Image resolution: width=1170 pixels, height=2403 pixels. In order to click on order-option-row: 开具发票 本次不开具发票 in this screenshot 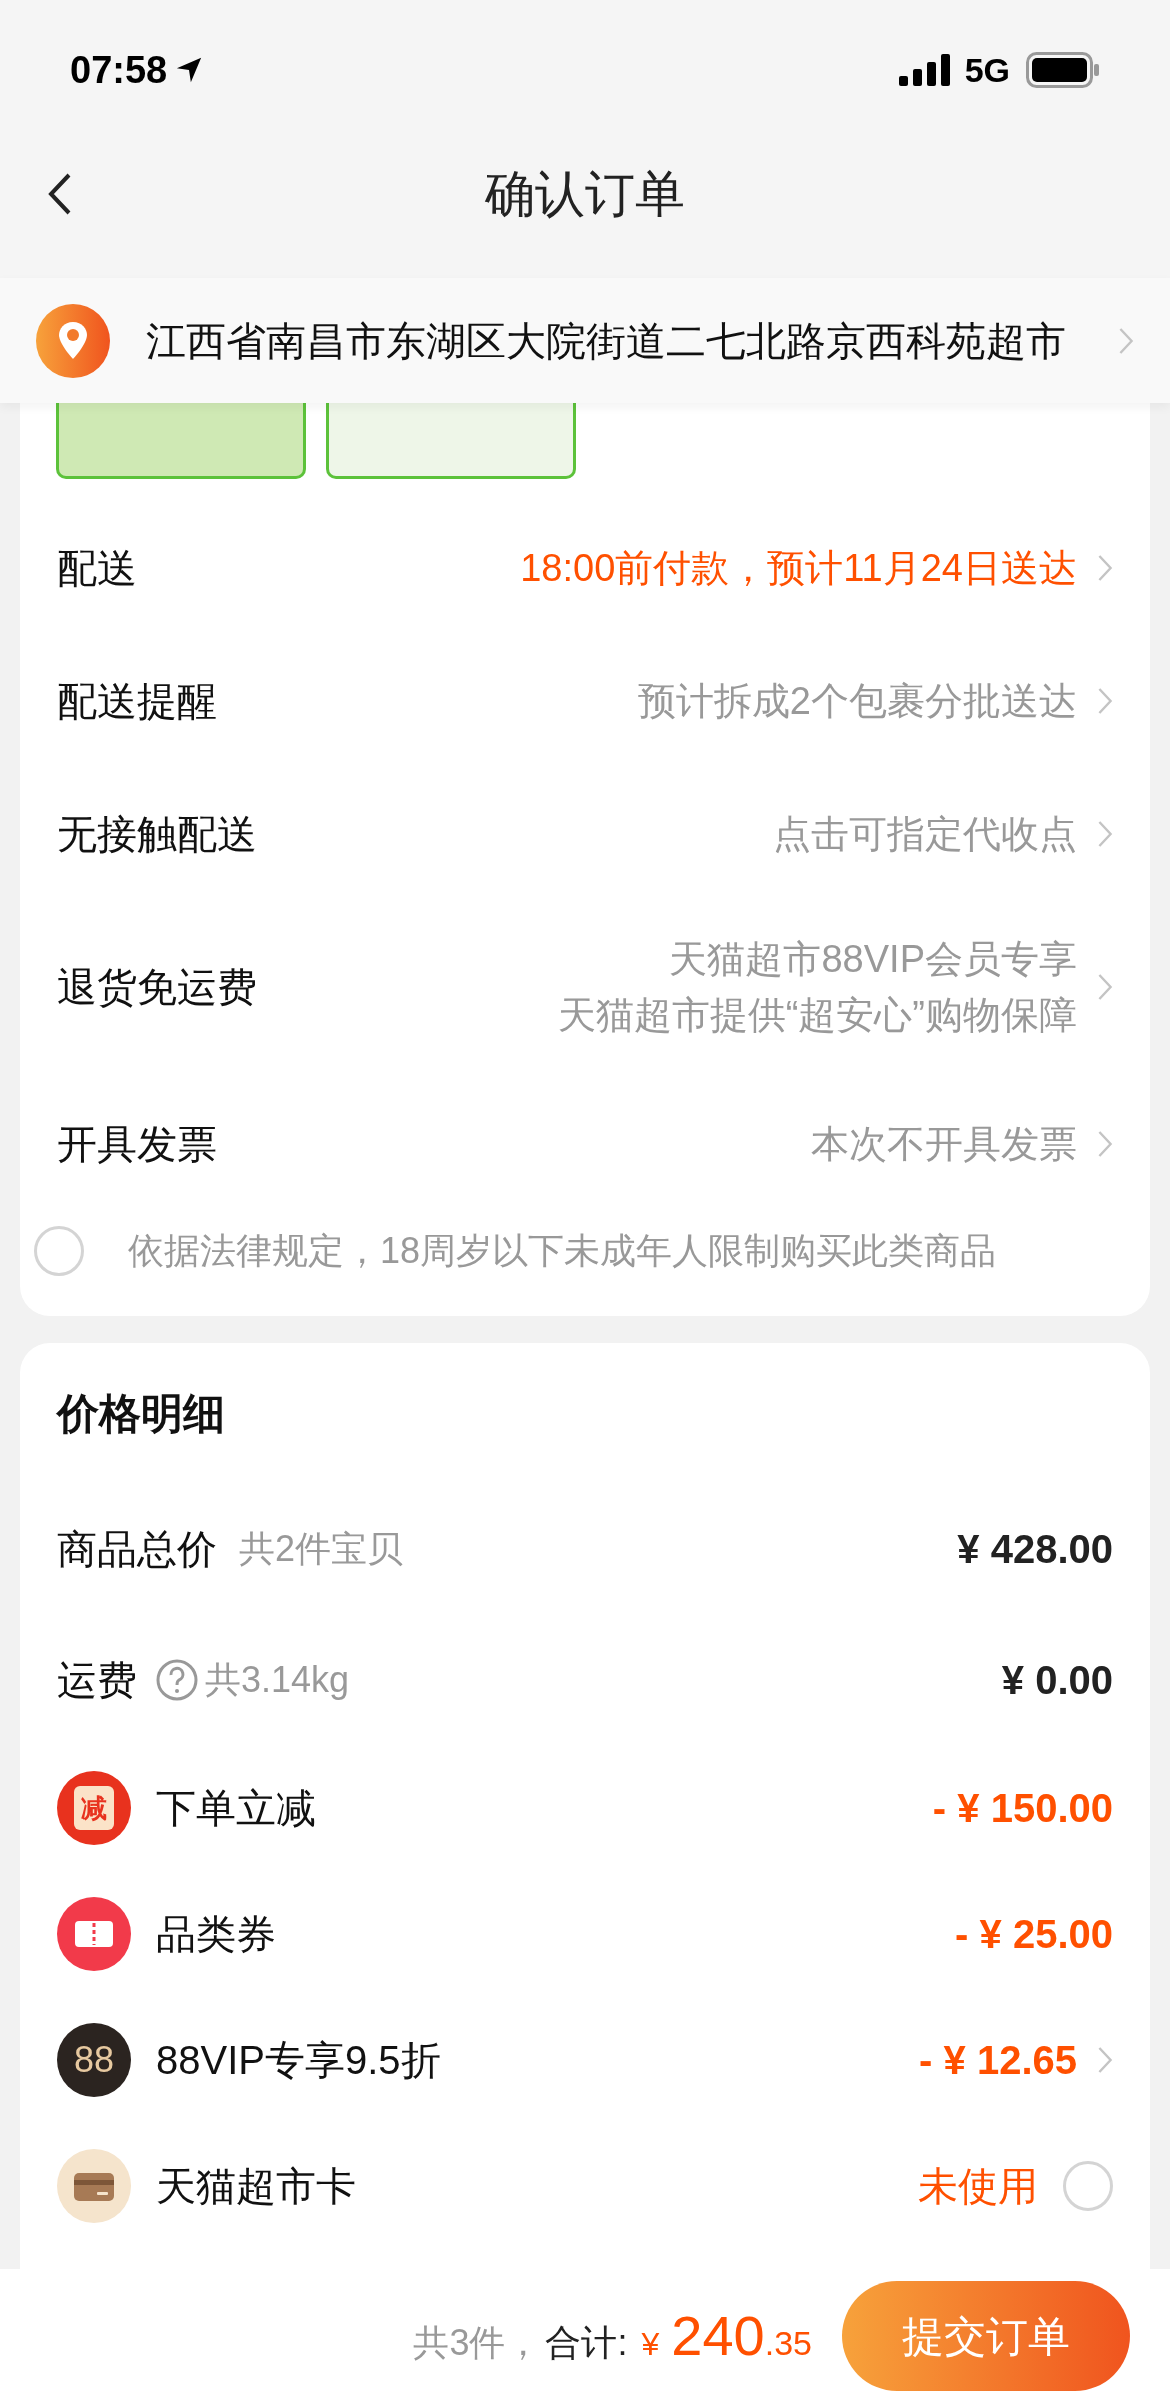, I will do `click(585, 1144)`.